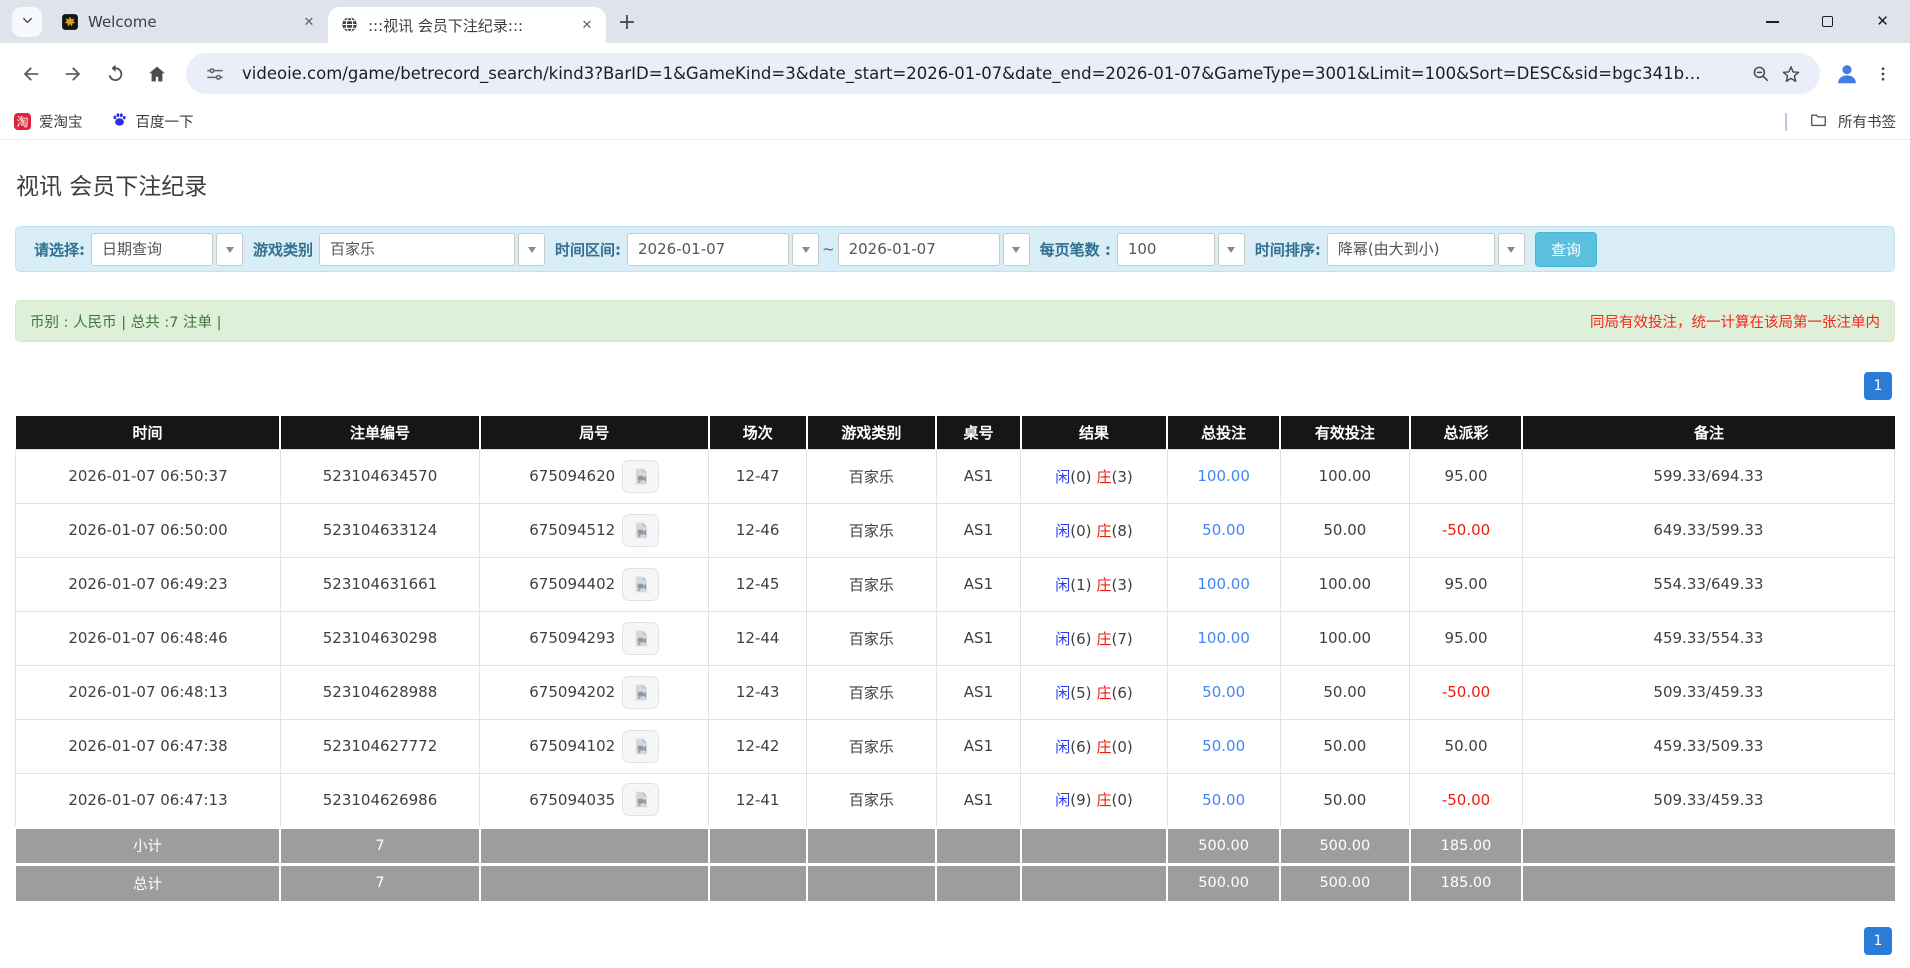  I want to click on window-close-button: ✕, so click(1882, 21).